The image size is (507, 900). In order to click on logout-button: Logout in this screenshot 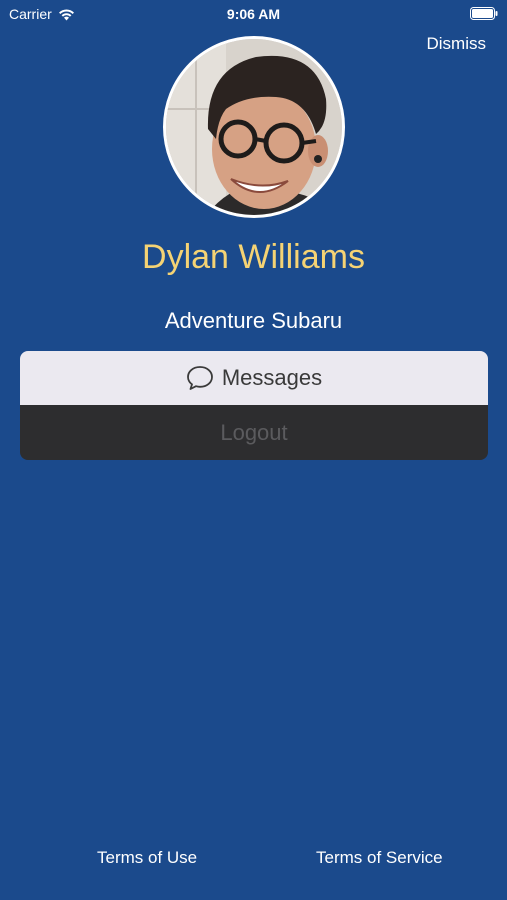, I will do `click(254, 432)`.